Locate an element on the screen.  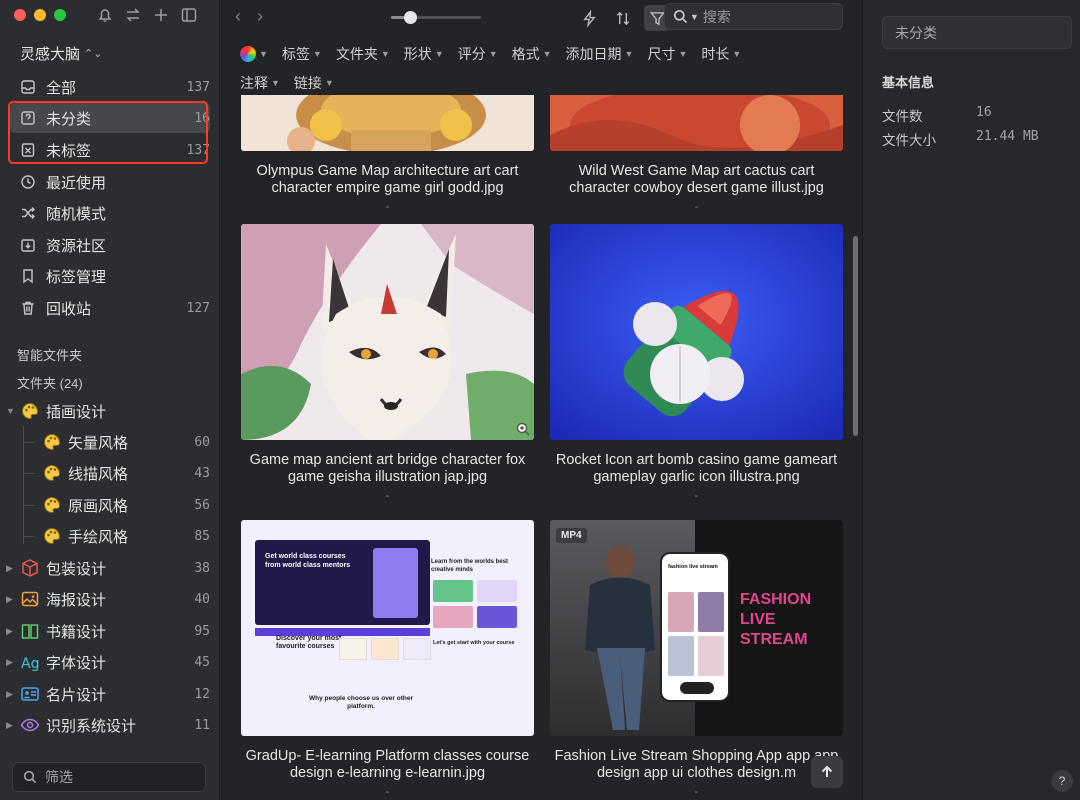
filter-tags: 标签 ▼ is located at coordinates (302, 54).